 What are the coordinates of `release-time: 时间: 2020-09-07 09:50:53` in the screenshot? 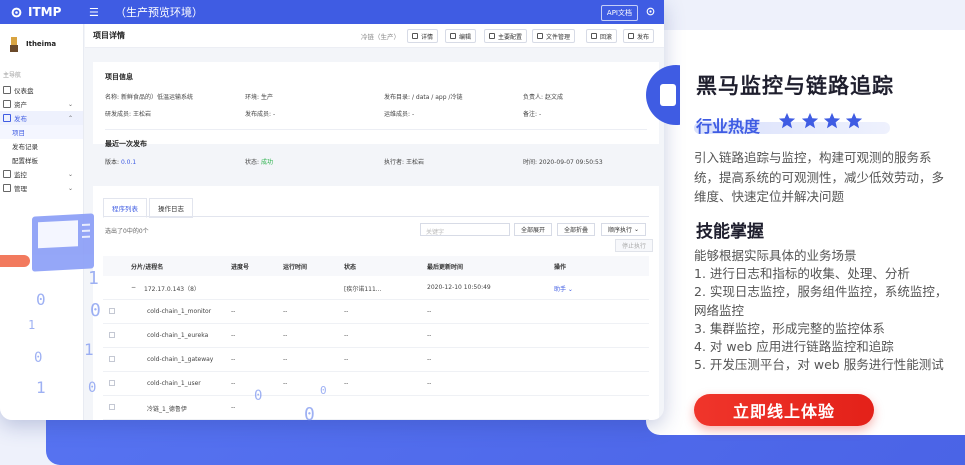 It's located at (563, 162).